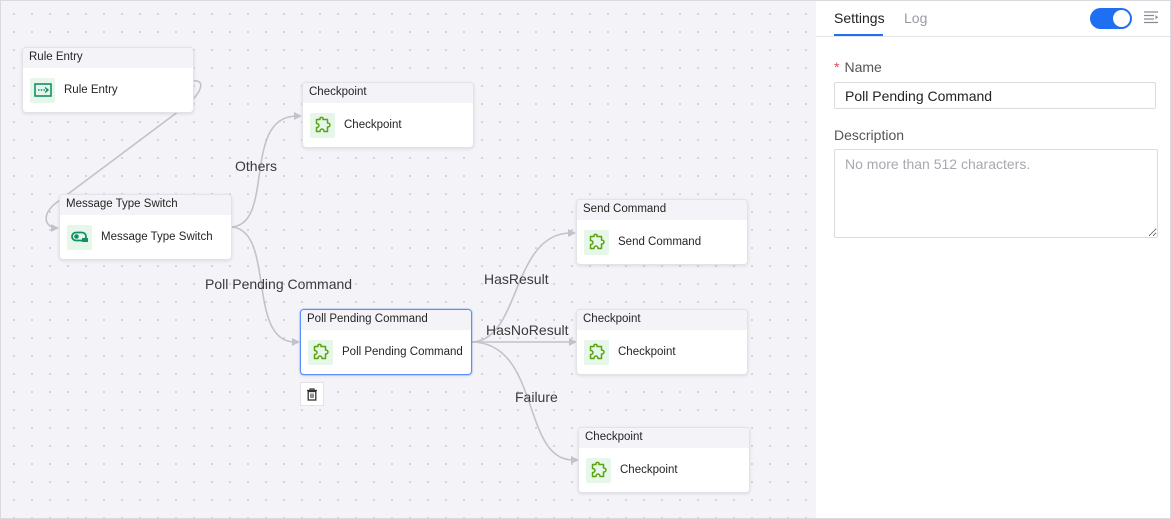 The image size is (1171, 519). Describe the element at coordinates (993, 19) in the screenshot. I see `panel-tabs: Settings Log` at that location.